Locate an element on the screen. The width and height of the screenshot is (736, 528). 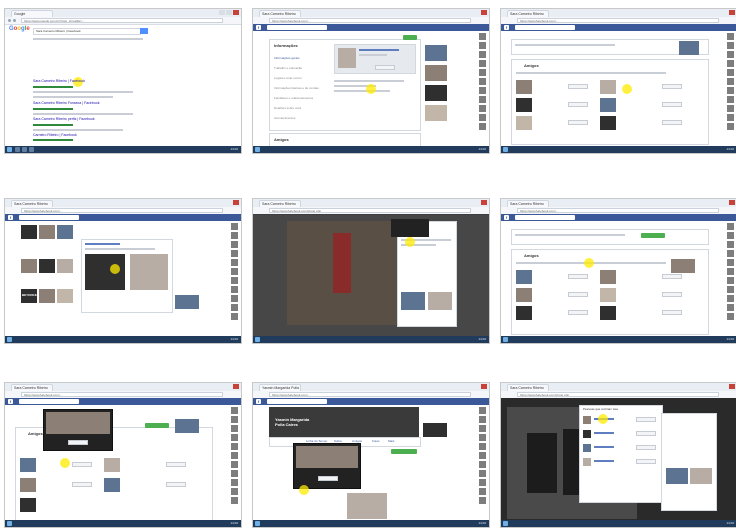
post-photo is located at coordinates (367, 506).